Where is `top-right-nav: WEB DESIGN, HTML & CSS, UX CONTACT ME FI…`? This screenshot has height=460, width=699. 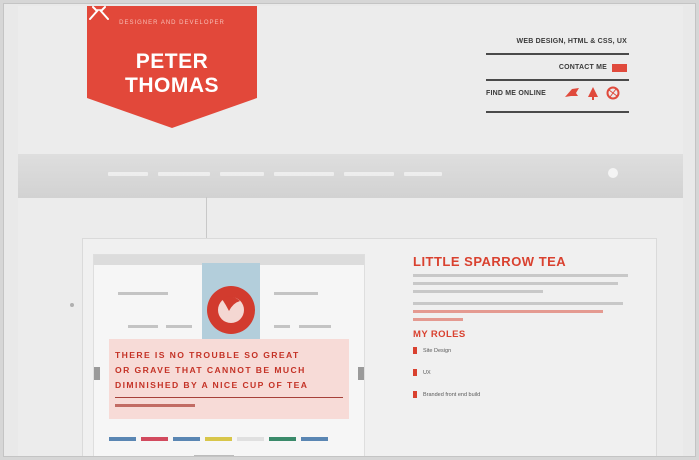 top-right-nav: WEB DESIGN, HTML & CSS, UX CONTACT ME FI… is located at coordinates (557, 71).